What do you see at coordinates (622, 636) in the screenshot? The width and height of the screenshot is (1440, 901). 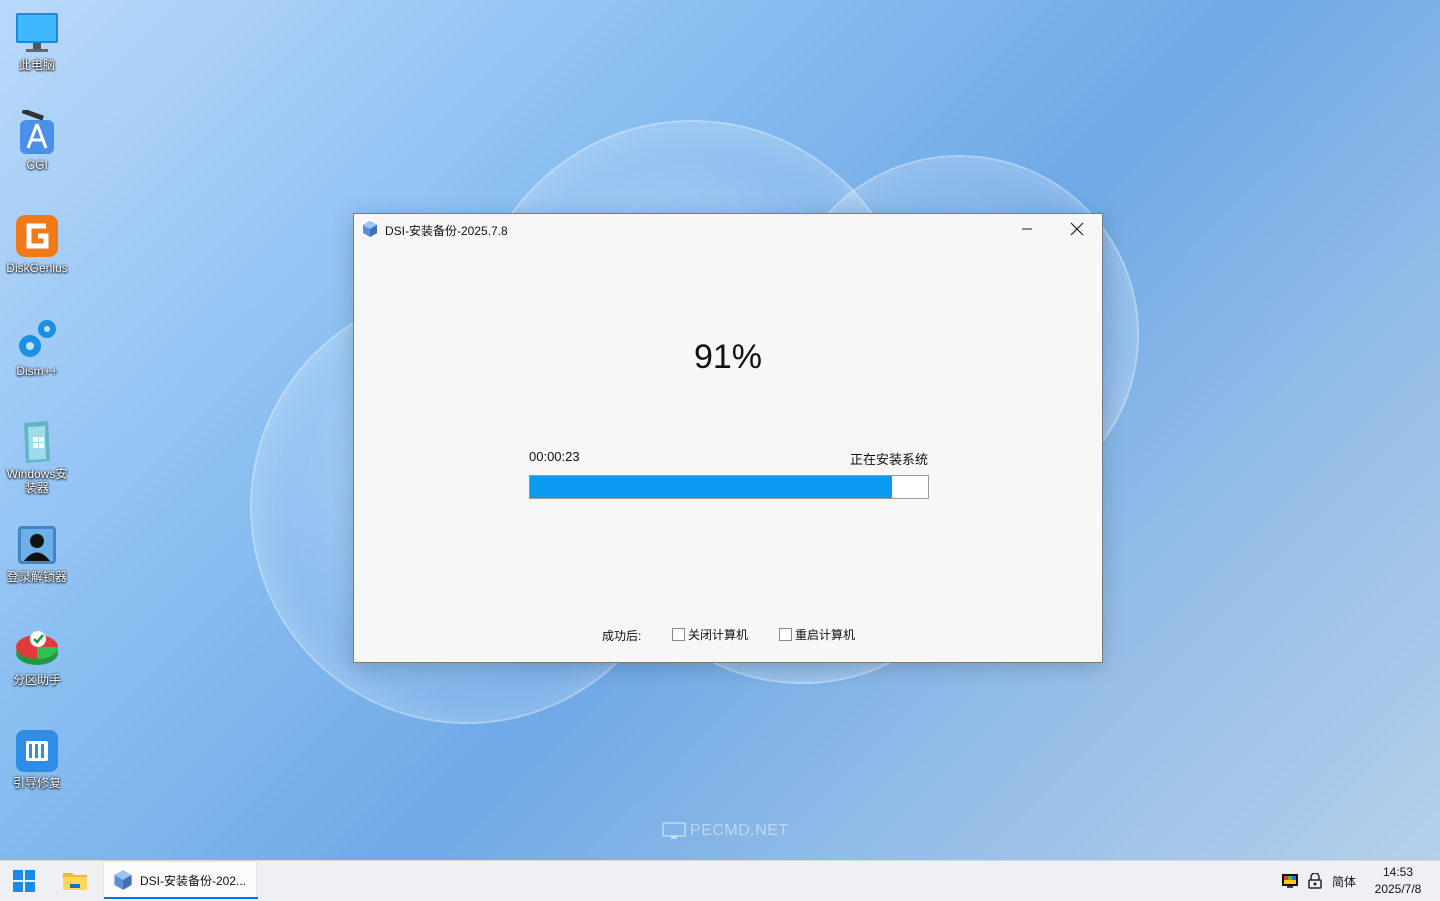 I see `after-success-label: 成功后:` at bounding box center [622, 636].